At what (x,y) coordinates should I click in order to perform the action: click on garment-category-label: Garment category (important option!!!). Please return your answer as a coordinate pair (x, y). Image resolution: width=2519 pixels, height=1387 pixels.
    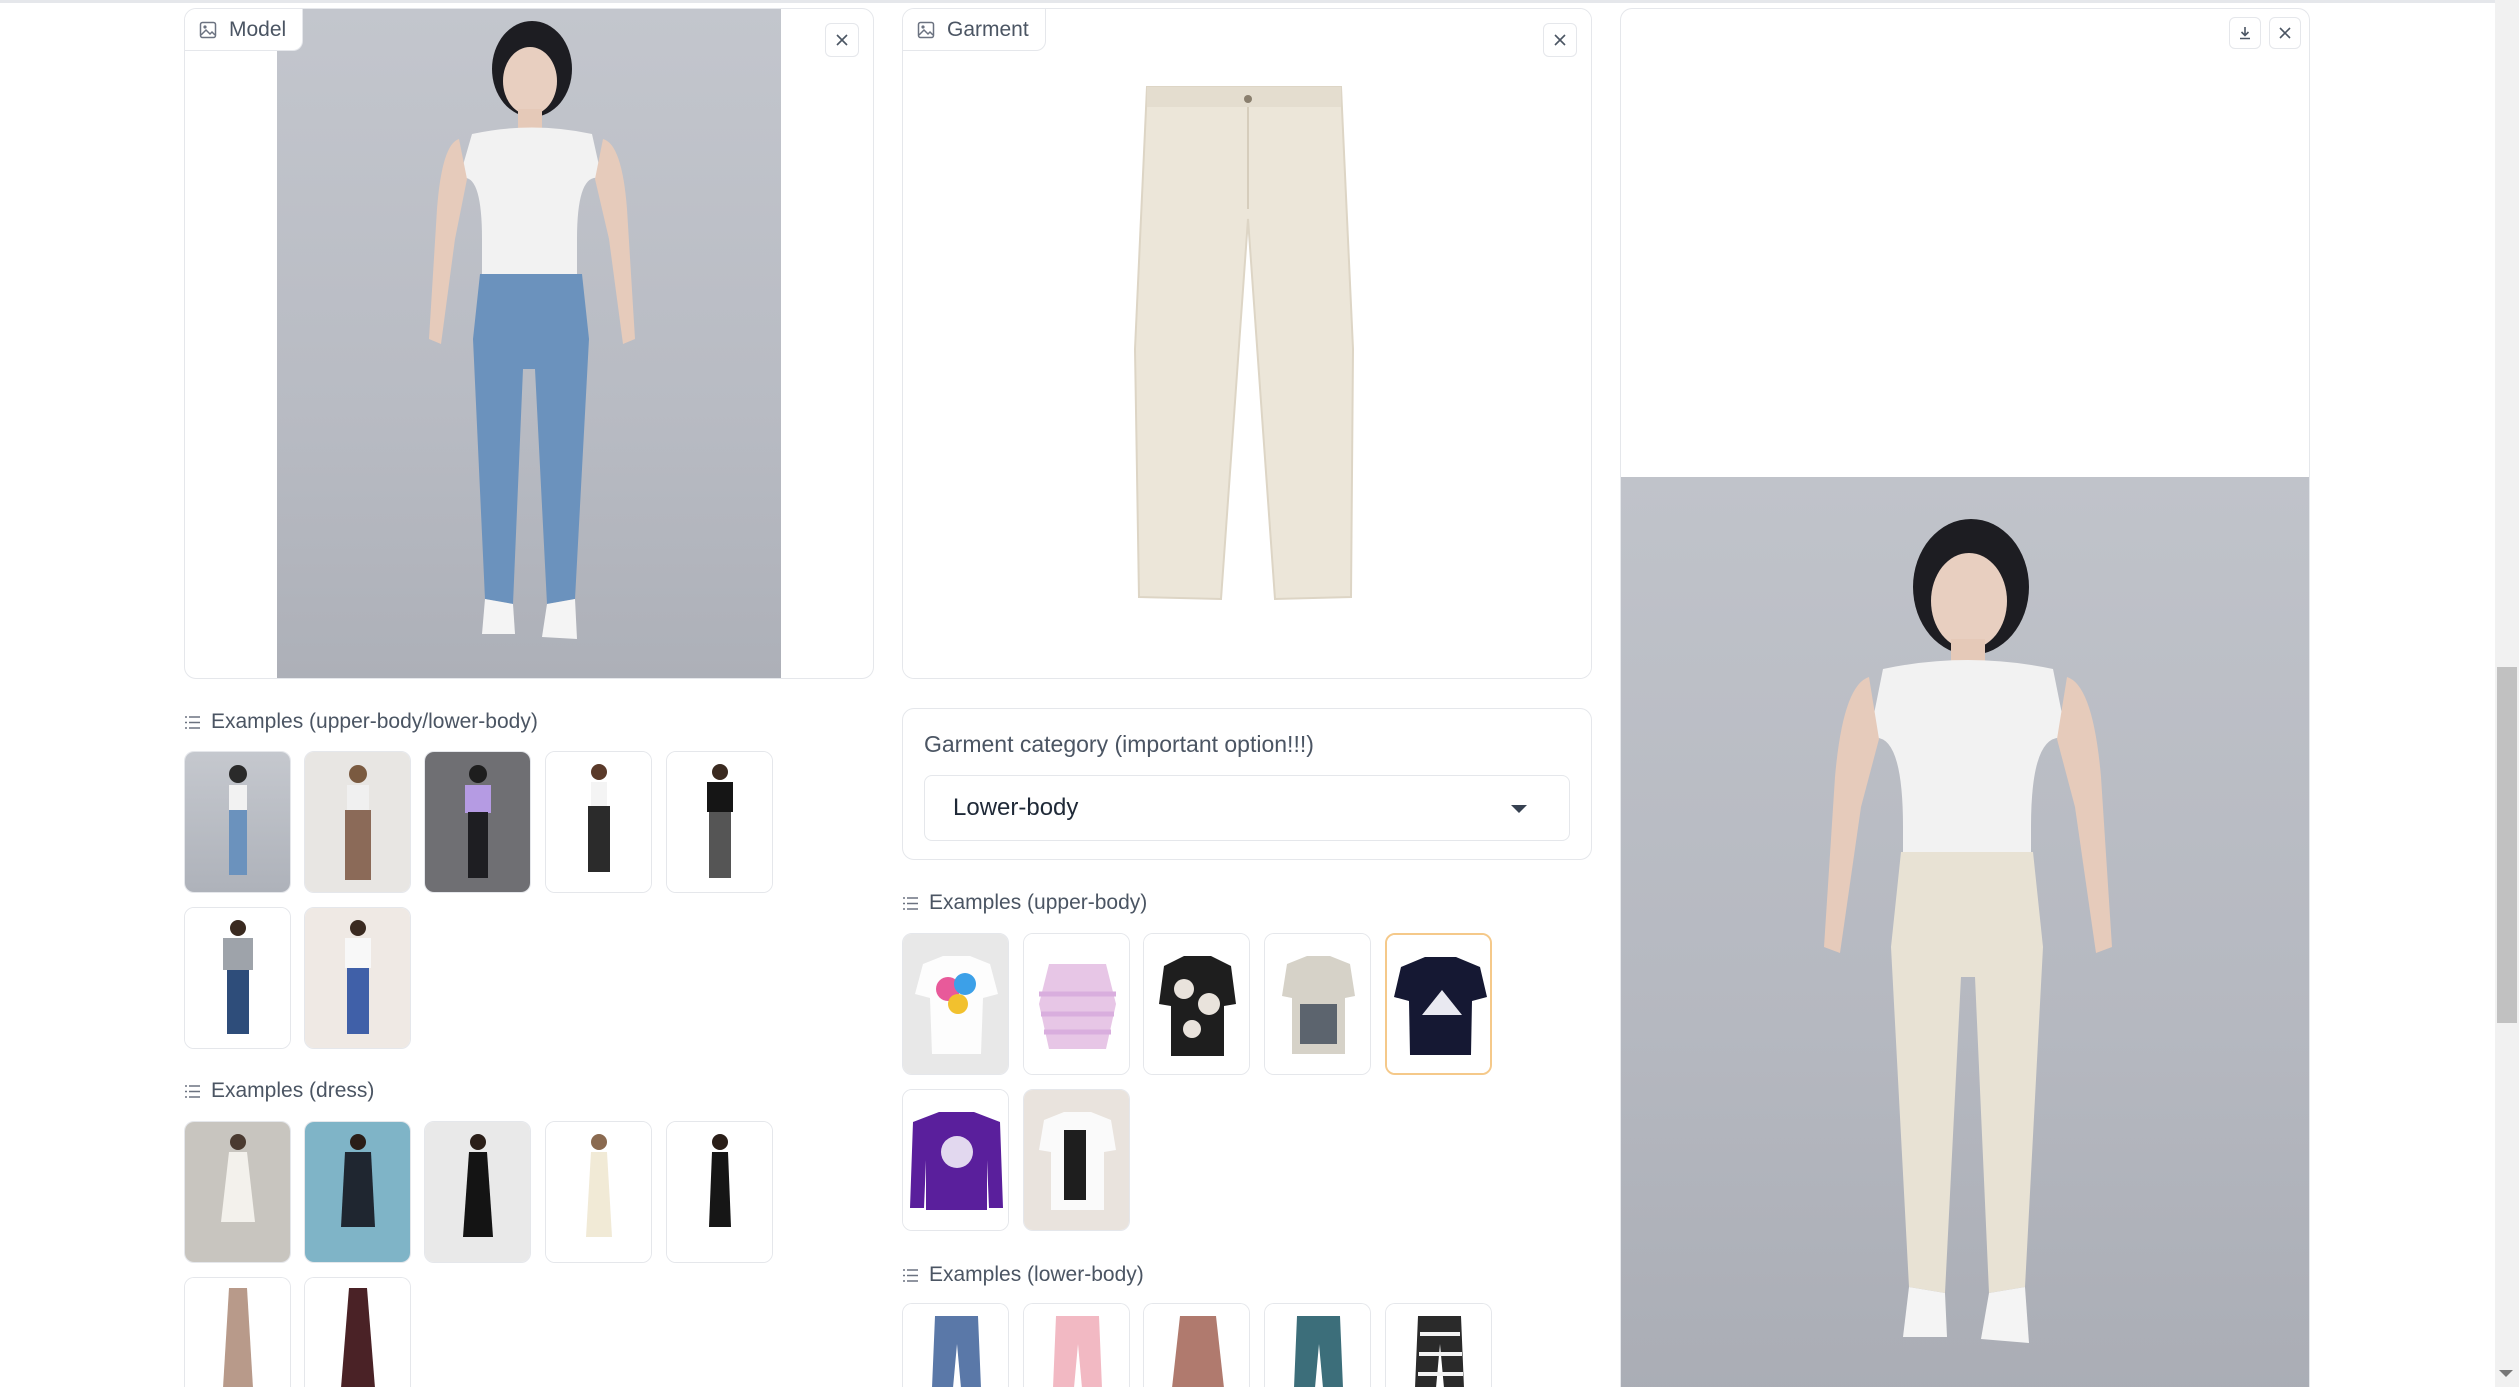
    Looking at the image, I should click on (1119, 744).